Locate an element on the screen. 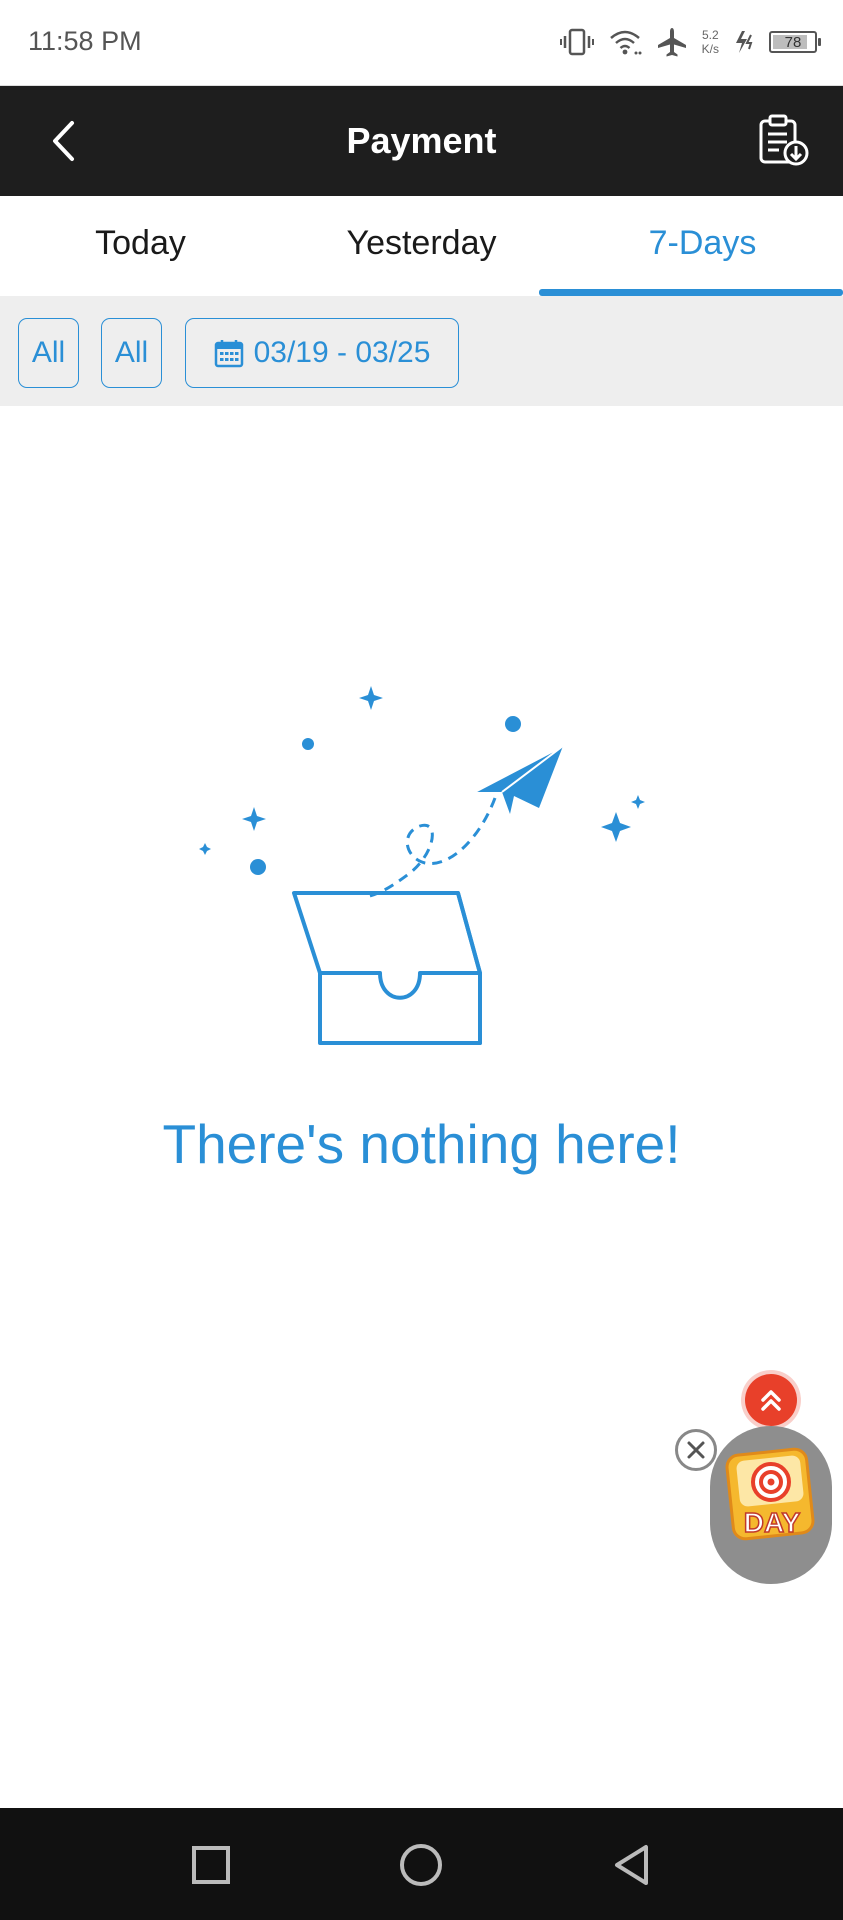 The width and height of the screenshot is (843, 1920). triangle-back-icon is located at coordinates (631, 1865).